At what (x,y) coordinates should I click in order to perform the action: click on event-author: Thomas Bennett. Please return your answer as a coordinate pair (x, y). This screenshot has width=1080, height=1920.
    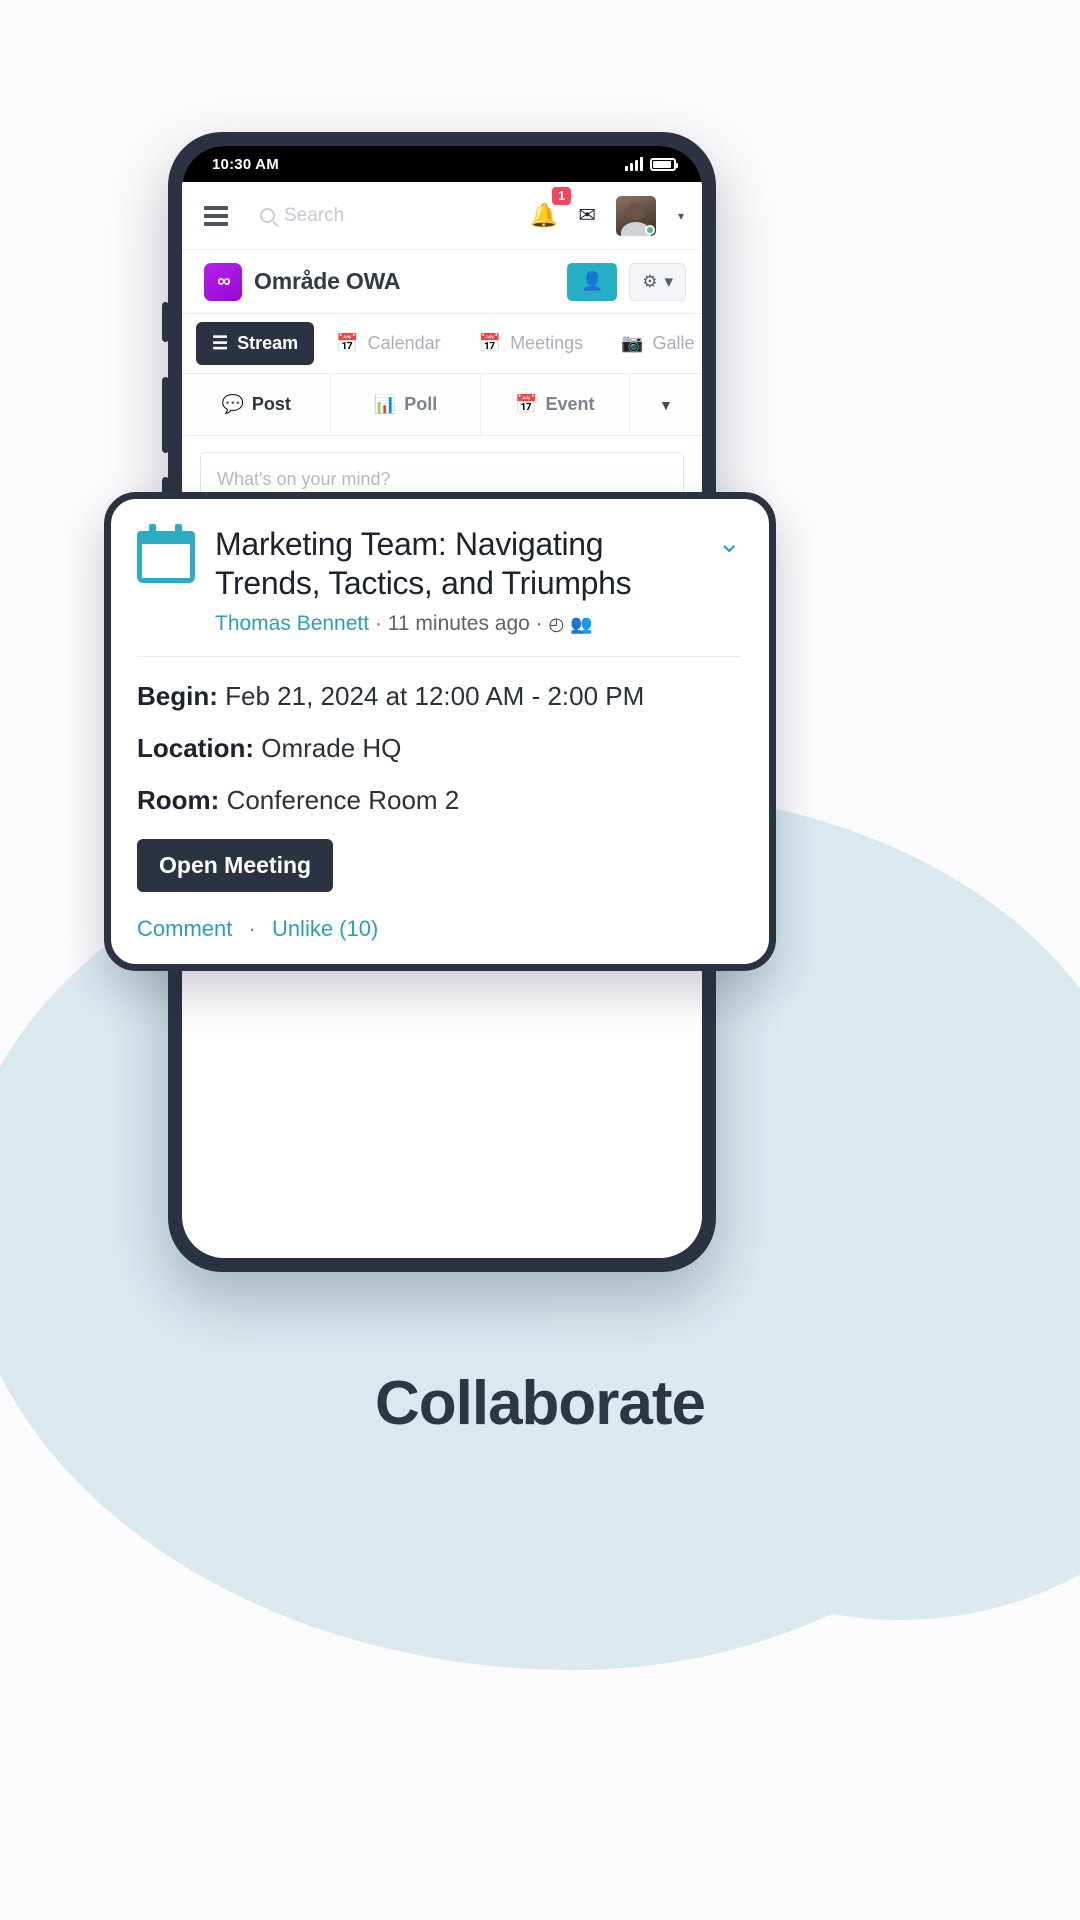
    Looking at the image, I should click on (292, 623).